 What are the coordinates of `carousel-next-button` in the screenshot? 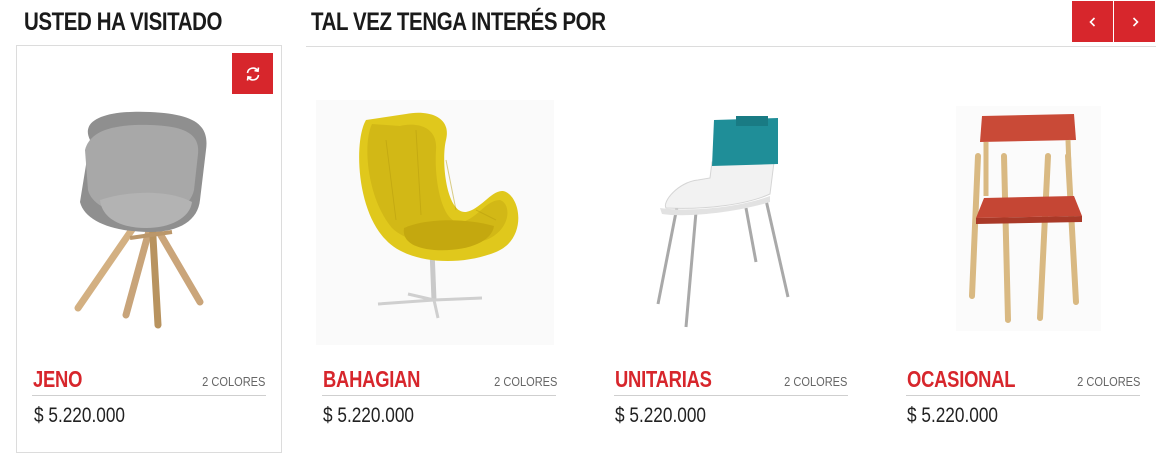 It's located at (1134, 21).